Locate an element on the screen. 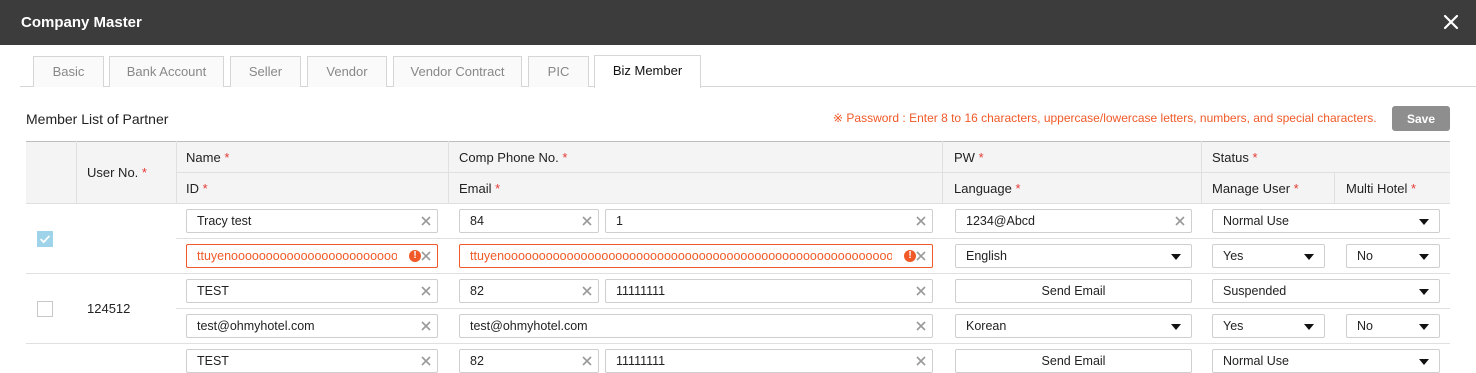  header-comp-phone: Comp Phone No. * is located at coordinates (513, 157).